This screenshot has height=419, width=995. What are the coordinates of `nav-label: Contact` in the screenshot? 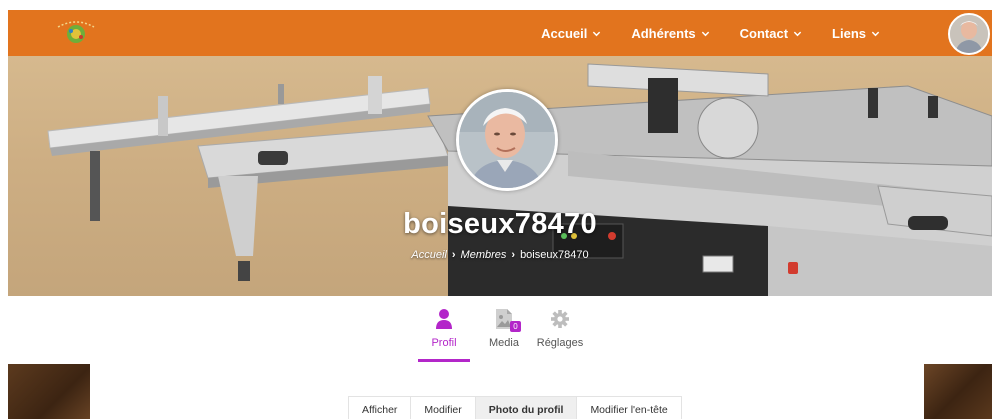 It's located at (764, 33).